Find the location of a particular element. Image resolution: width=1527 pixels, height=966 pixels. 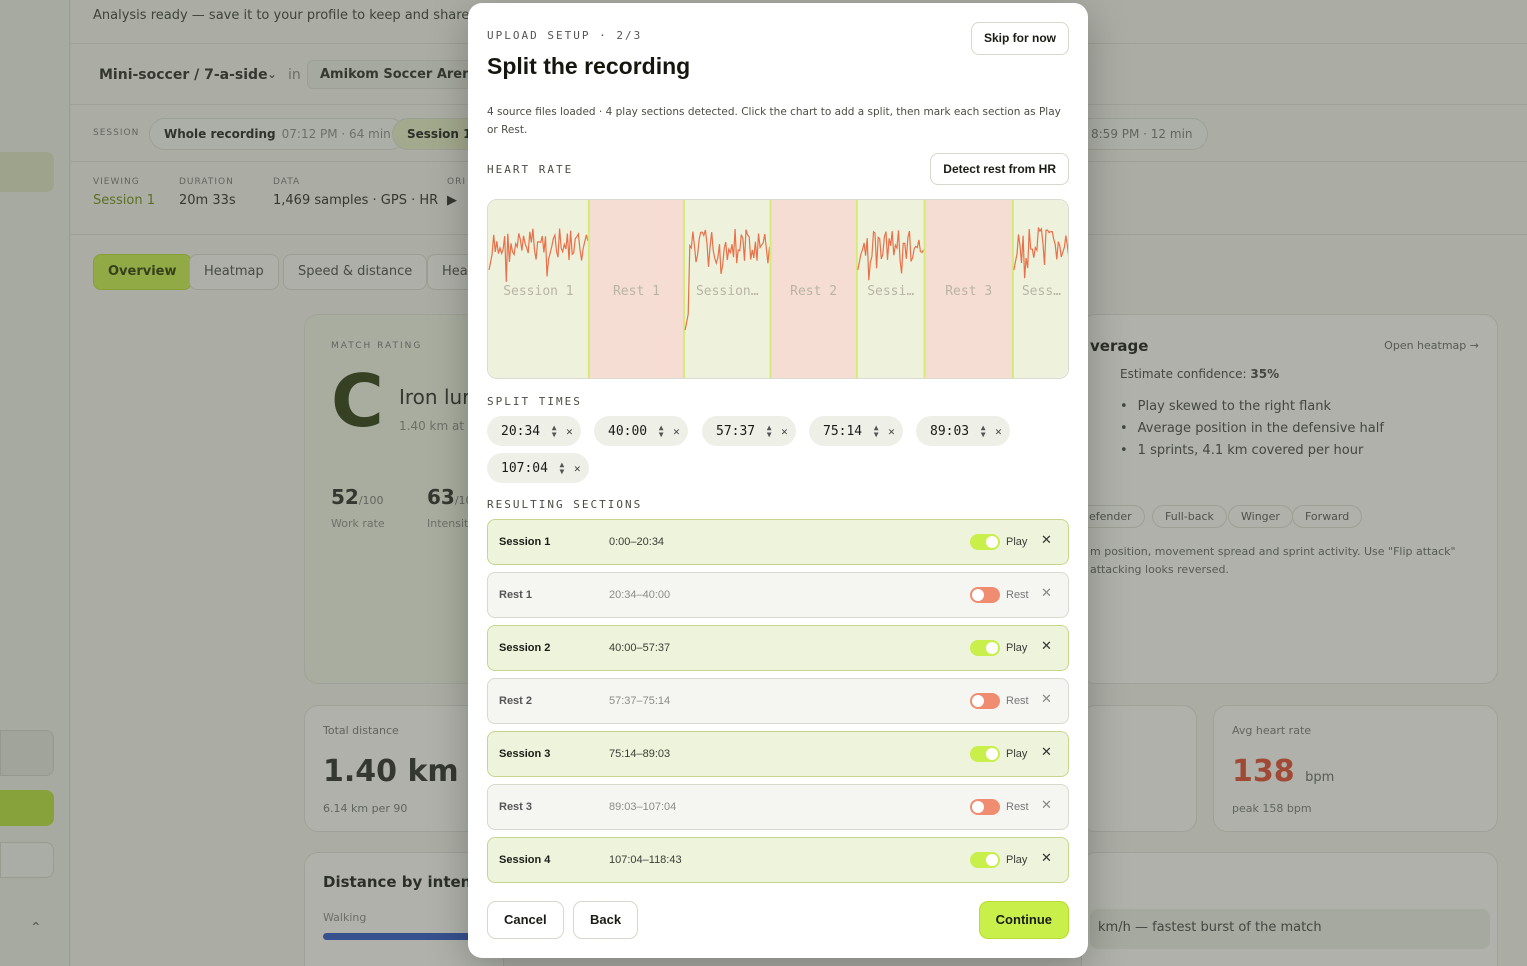

section-range: 0:00–20:34 is located at coordinates (637, 542).